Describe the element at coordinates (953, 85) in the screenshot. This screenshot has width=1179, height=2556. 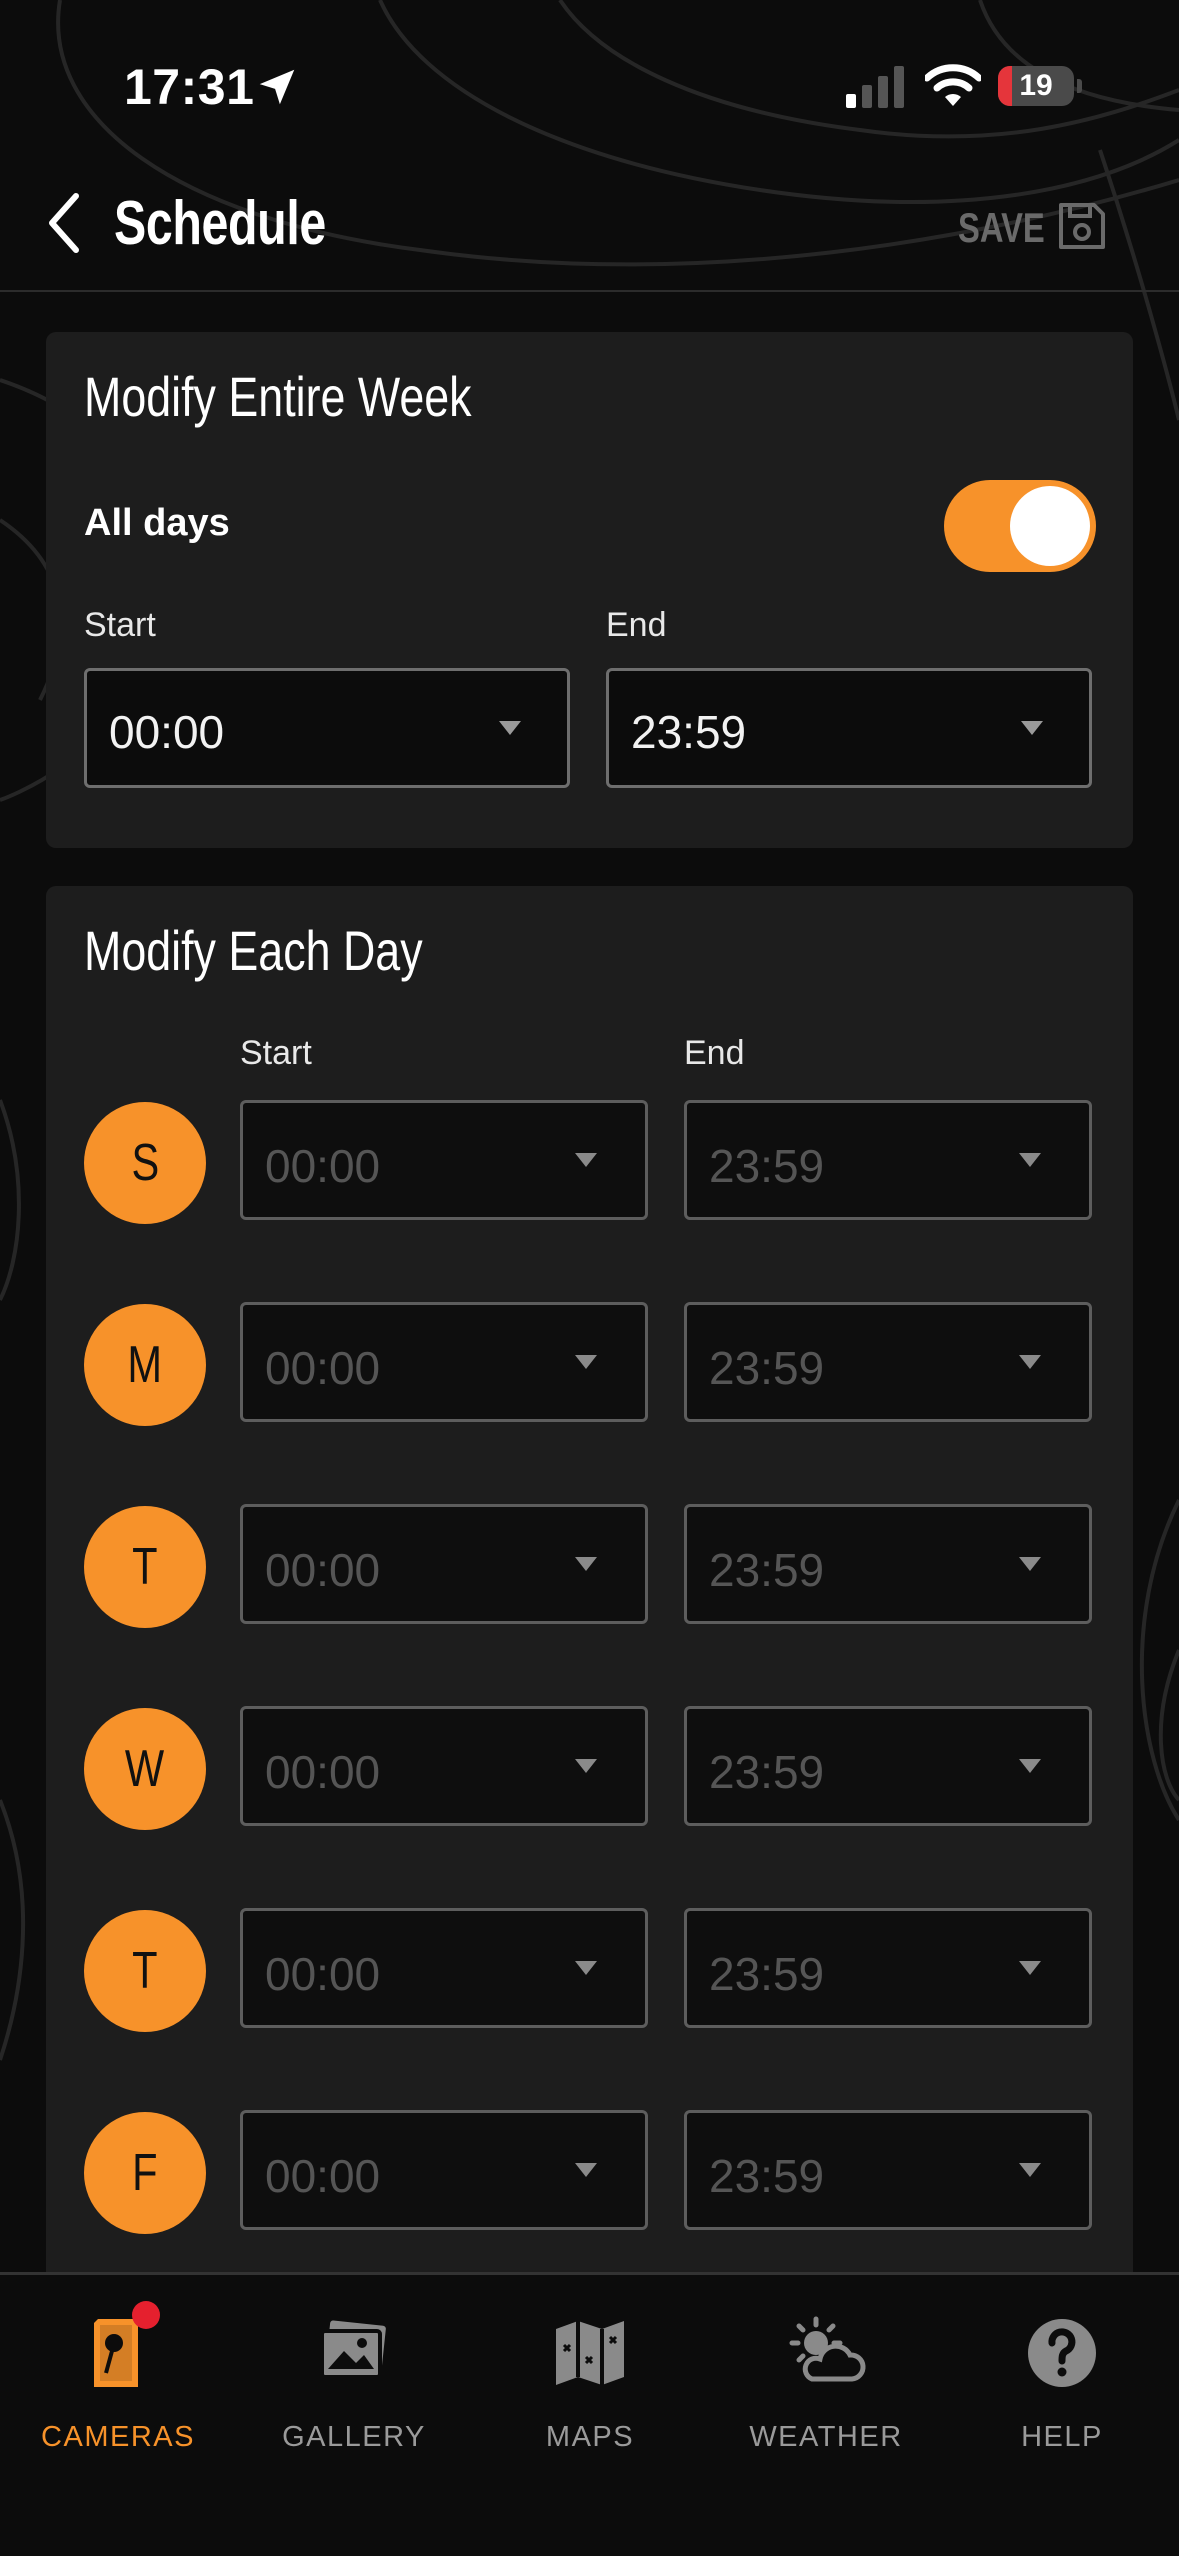
I see `wifi-icon` at that location.